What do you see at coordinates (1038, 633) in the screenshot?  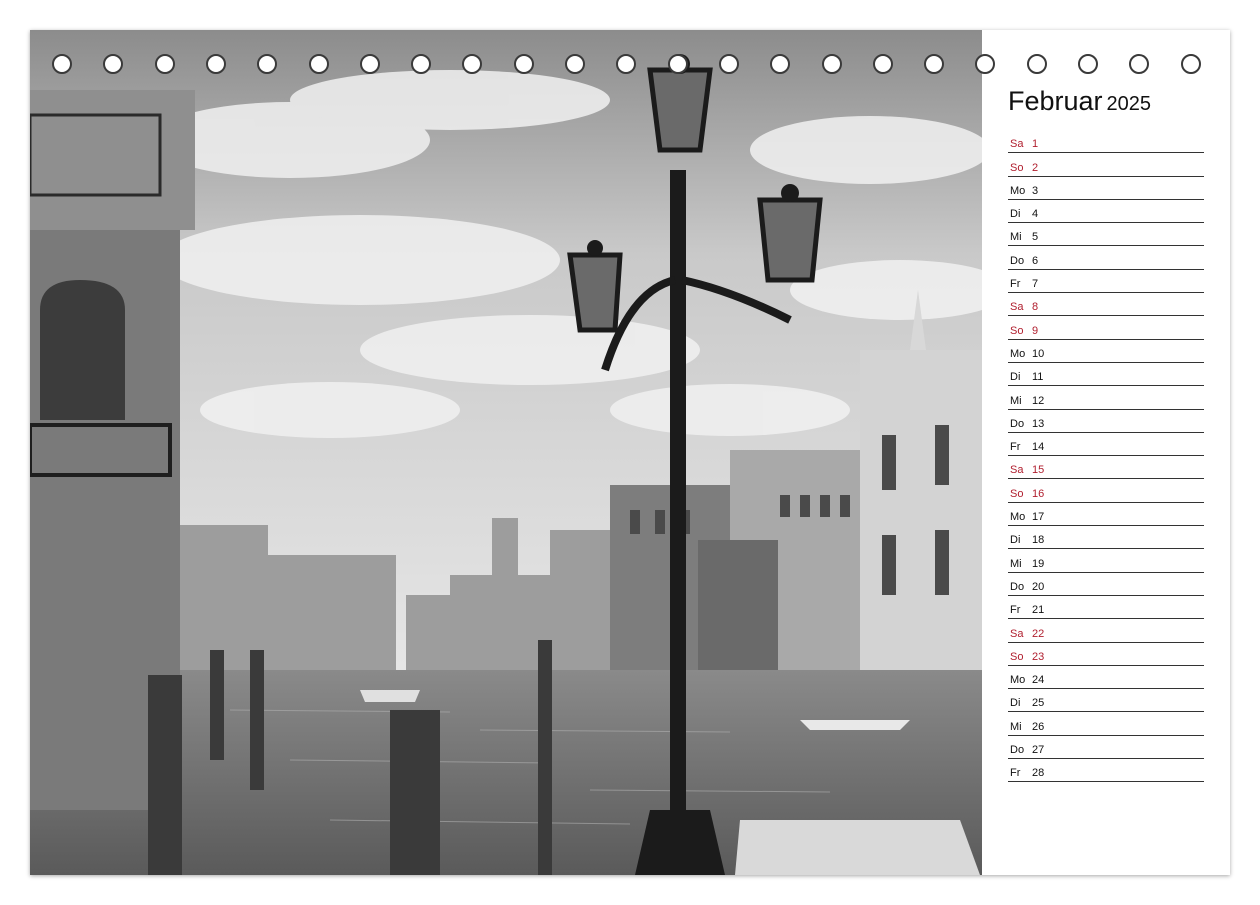 I see `day-number: 22` at bounding box center [1038, 633].